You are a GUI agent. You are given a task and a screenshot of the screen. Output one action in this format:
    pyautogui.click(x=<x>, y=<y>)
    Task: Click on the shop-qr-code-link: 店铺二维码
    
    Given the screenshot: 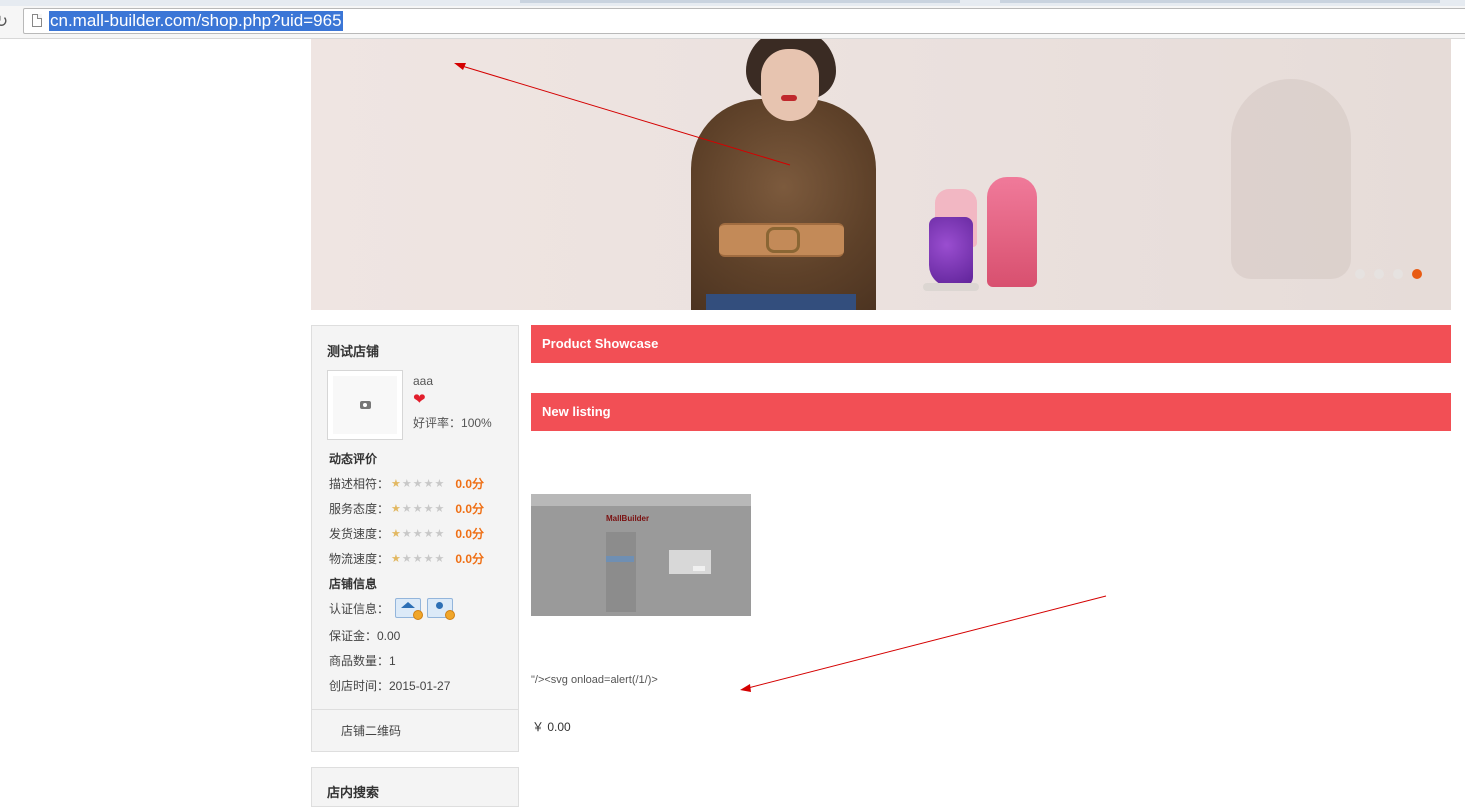 What is the action you would take?
    pyautogui.click(x=371, y=730)
    